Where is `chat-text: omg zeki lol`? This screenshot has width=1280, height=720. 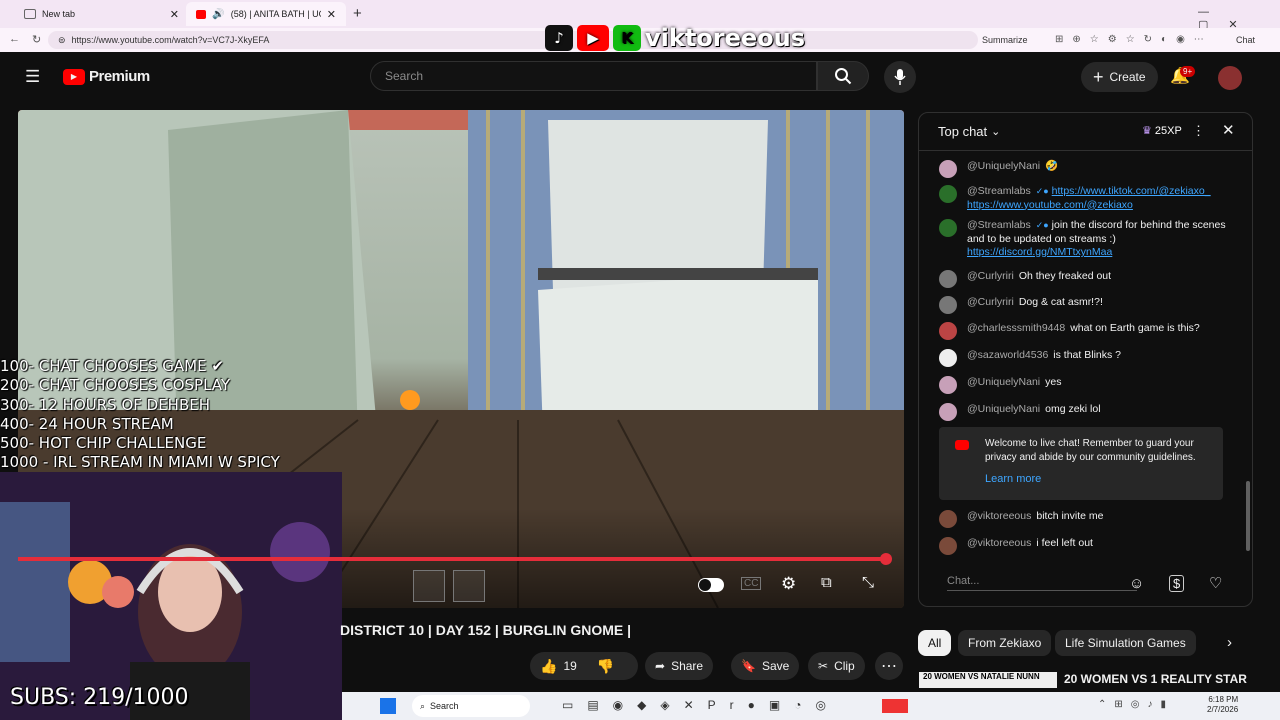 chat-text: omg zeki lol is located at coordinates (1073, 409).